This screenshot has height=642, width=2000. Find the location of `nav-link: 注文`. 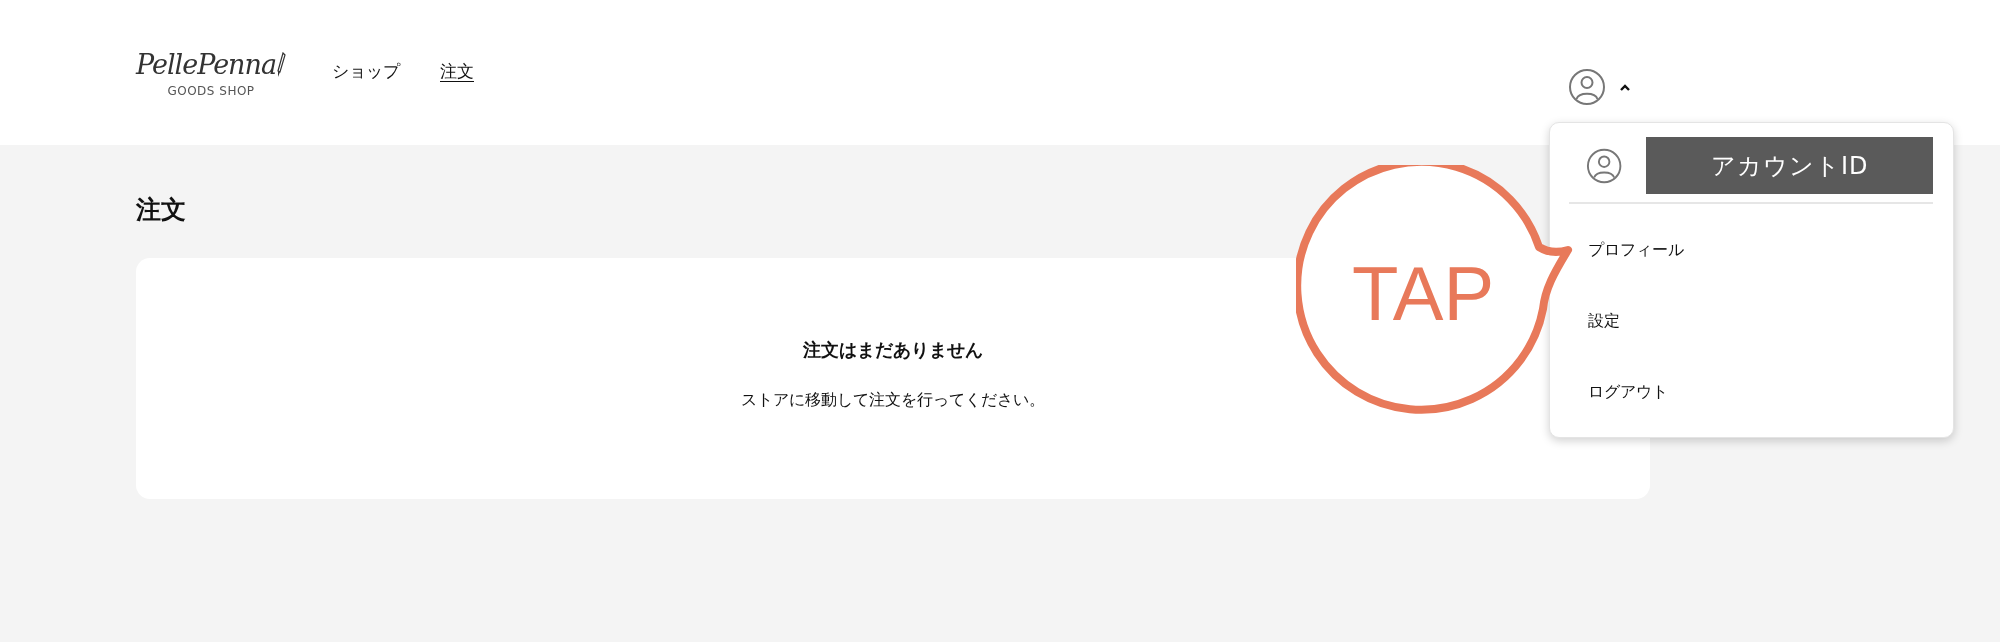

nav-link: 注文 is located at coordinates (457, 72).